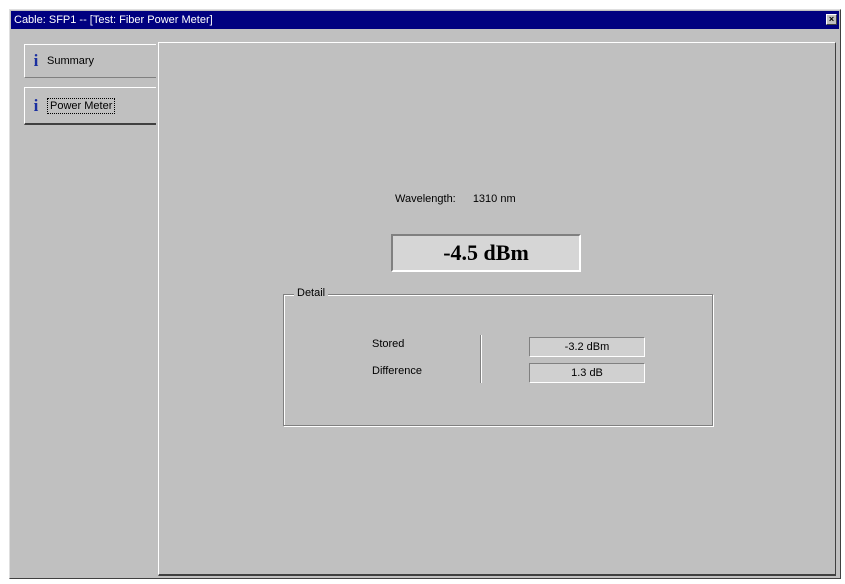  I want to click on tab-summary: i Summary, so click(90, 61).